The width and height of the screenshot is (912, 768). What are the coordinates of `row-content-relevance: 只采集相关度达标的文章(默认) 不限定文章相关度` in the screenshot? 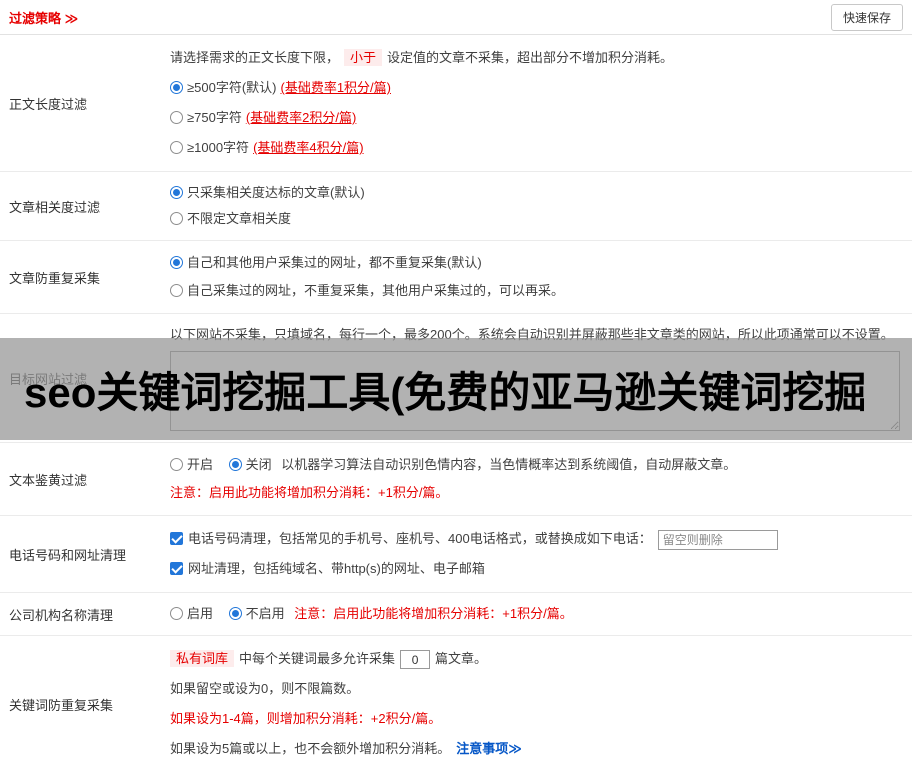 It's located at (540, 206).